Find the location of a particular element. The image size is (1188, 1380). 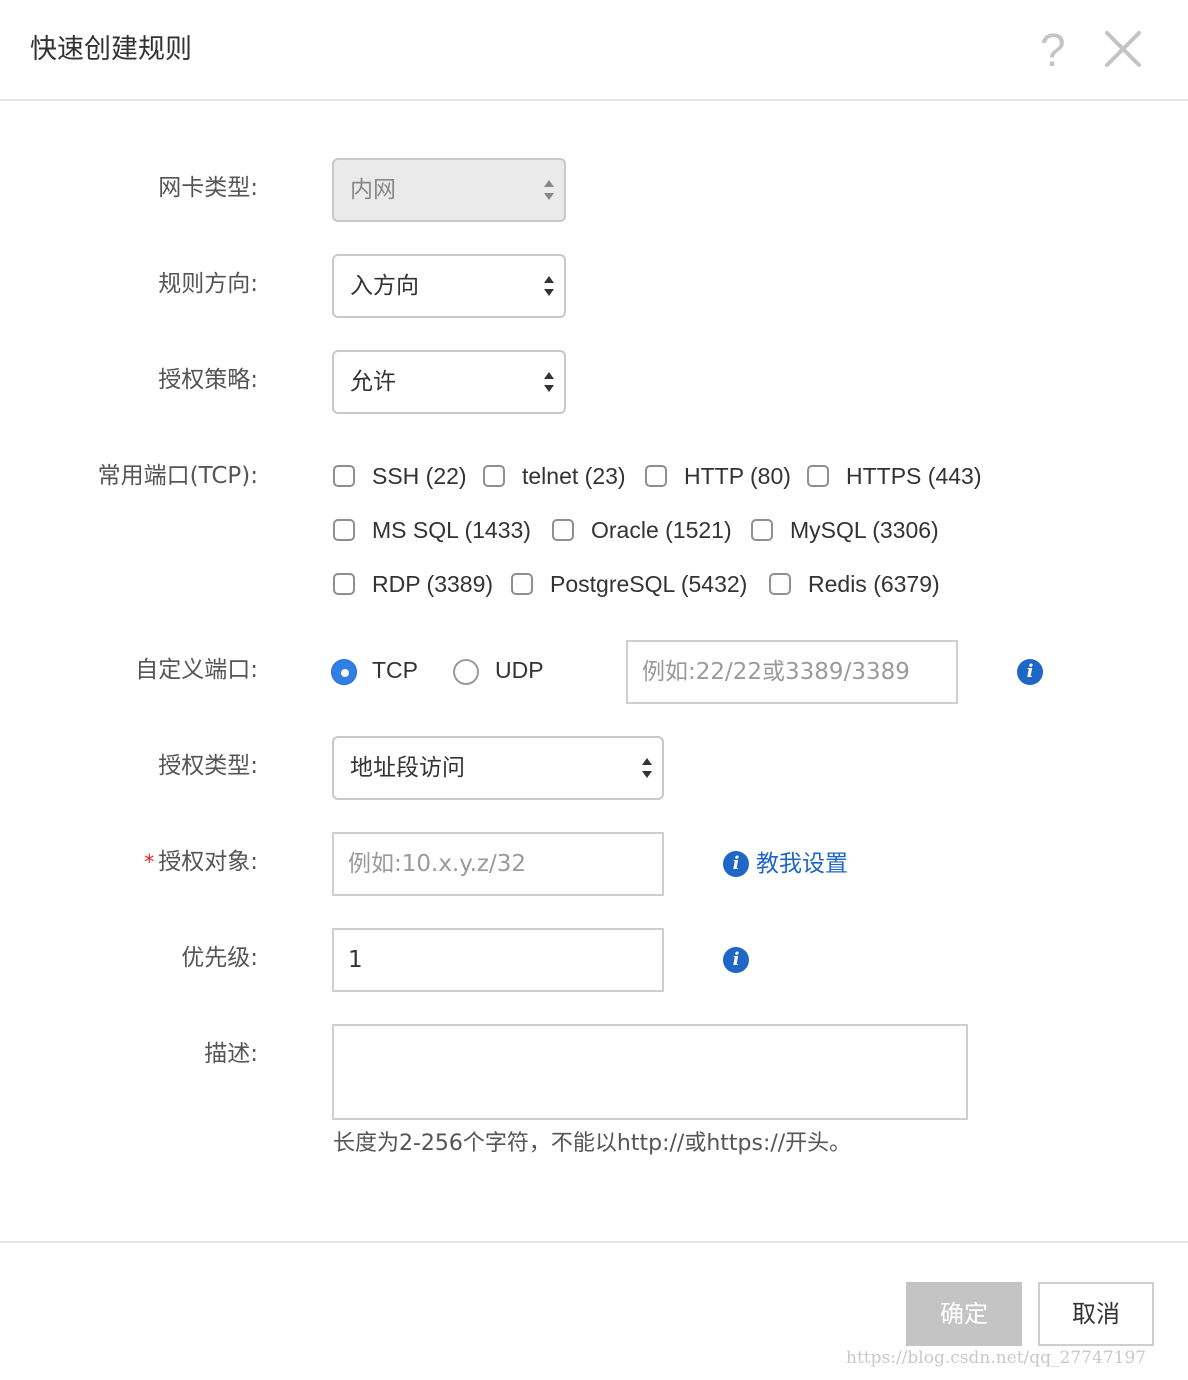

priority-input: 1 is located at coordinates (498, 960).